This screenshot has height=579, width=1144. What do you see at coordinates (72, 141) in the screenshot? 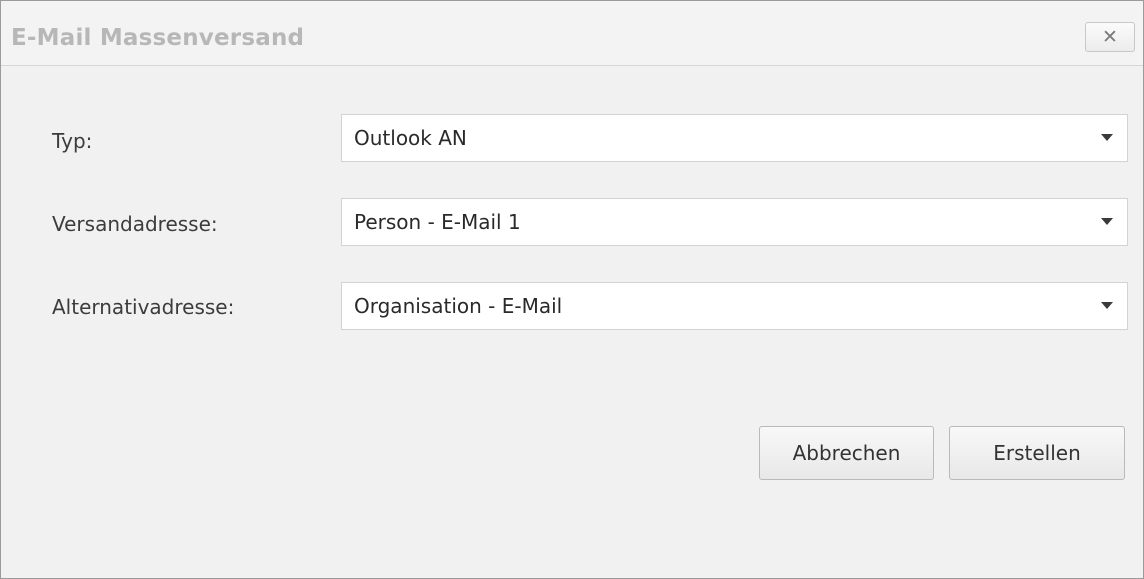
I see `type-label: Typ:` at bounding box center [72, 141].